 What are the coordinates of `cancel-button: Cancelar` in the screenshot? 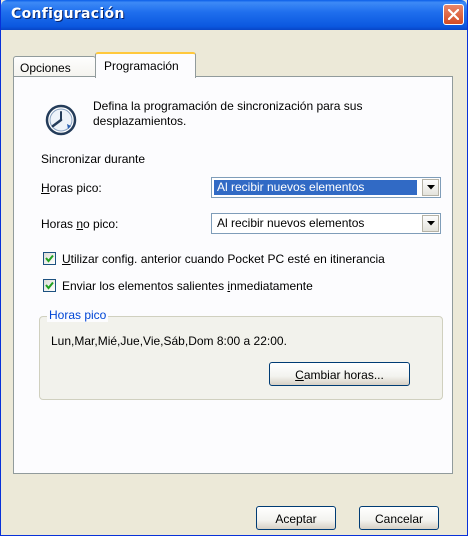 It's located at (399, 518).